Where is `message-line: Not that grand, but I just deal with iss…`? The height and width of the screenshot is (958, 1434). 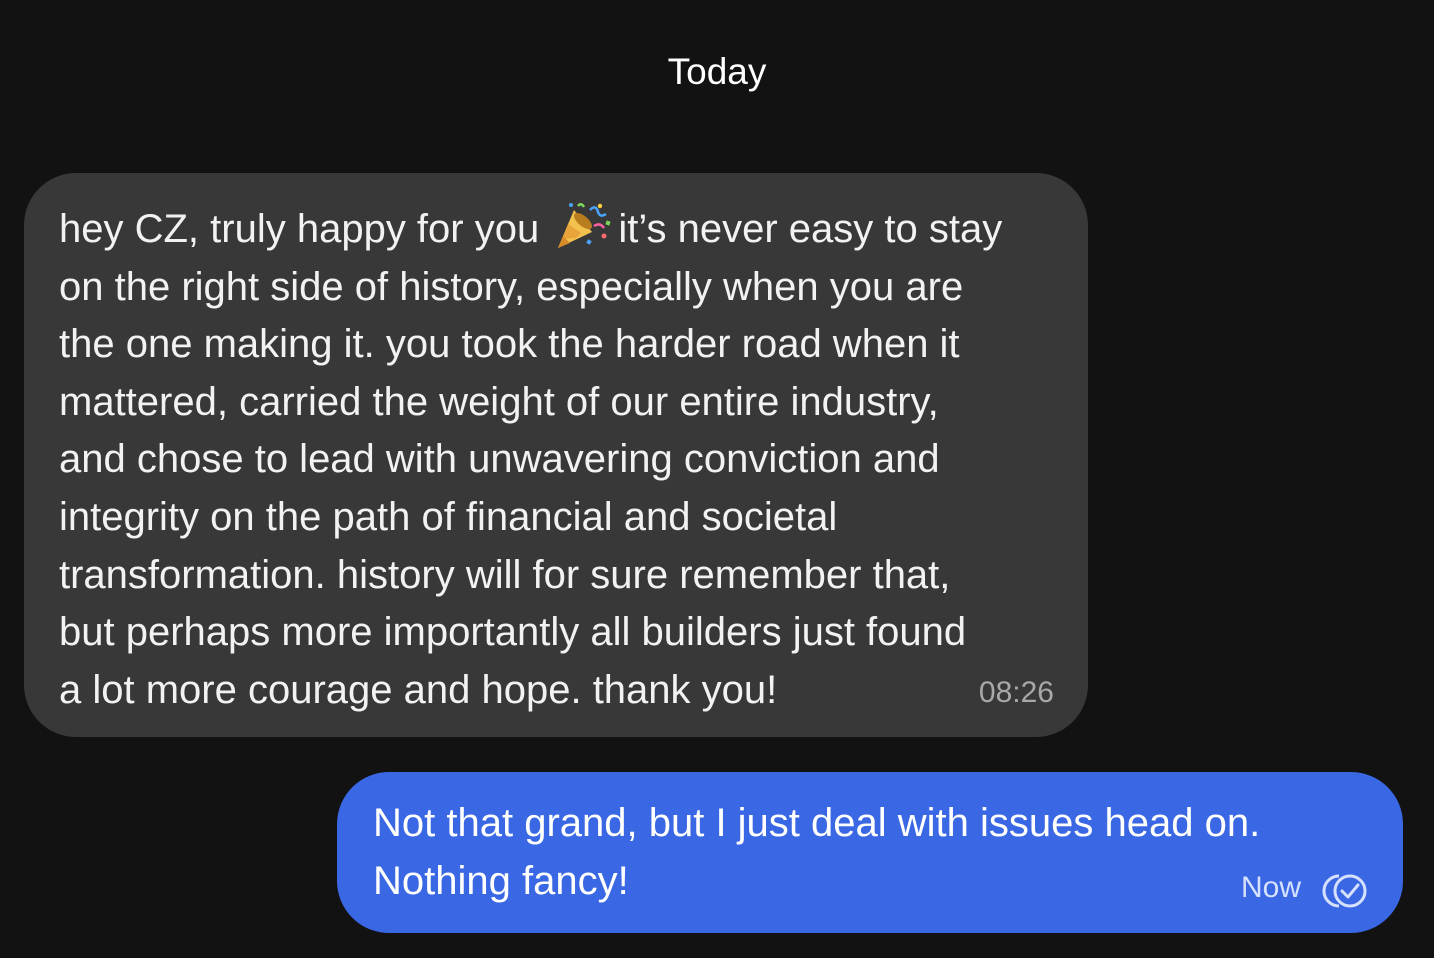 message-line: Not that grand, but I just deal with iss… is located at coordinates (817, 823).